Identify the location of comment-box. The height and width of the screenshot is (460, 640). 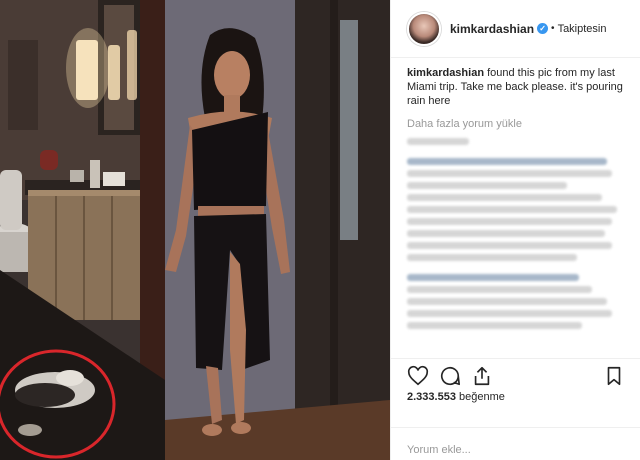
(515, 443).